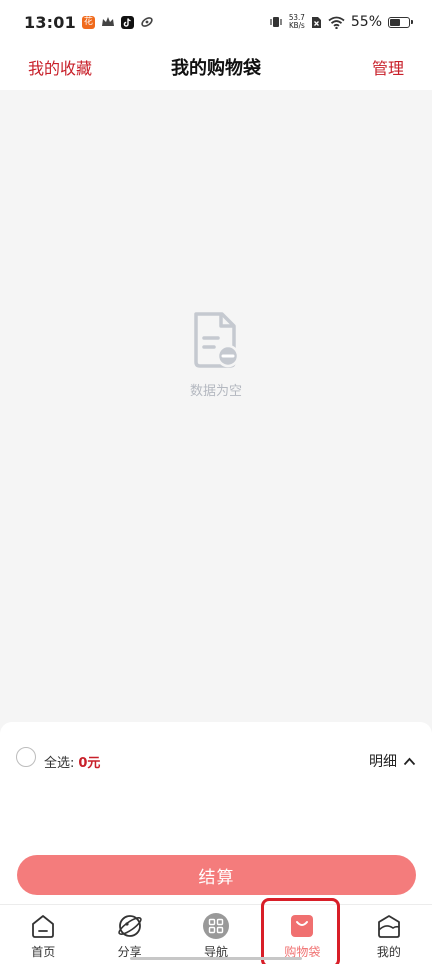 This screenshot has width=432, height=964. Describe the element at coordinates (216, 958) in the screenshot. I see `home-indicator` at that location.